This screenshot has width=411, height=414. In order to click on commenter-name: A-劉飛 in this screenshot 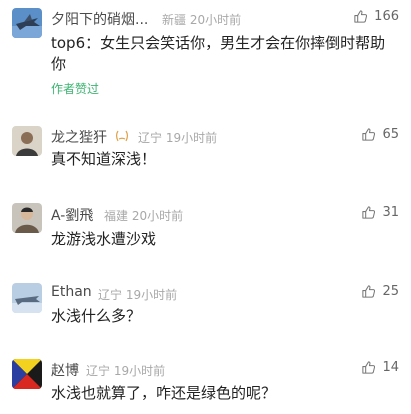, I will do `click(72, 215)`.